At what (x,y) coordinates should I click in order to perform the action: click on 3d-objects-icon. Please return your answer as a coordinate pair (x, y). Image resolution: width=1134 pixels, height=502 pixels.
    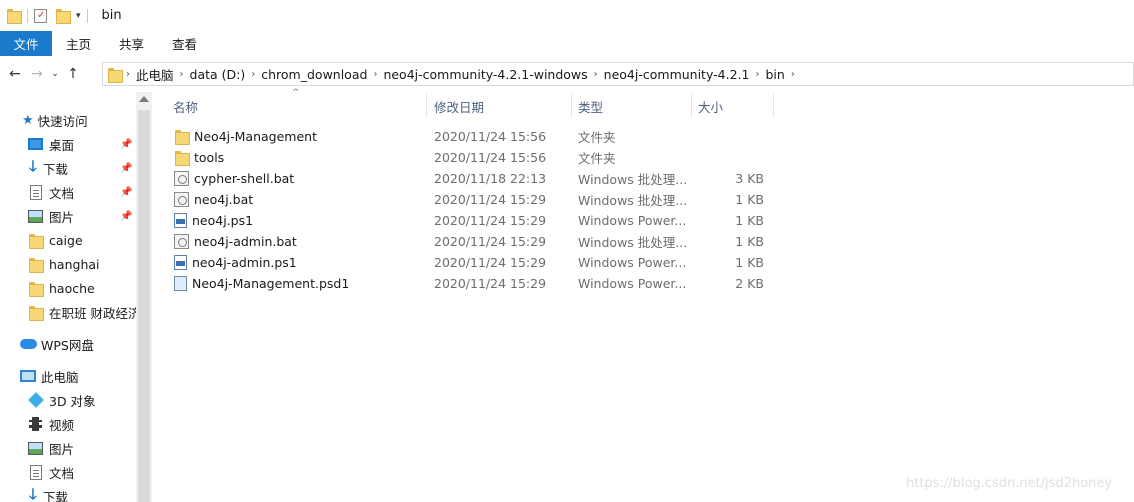
    Looking at the image, I should click on (36, 400).